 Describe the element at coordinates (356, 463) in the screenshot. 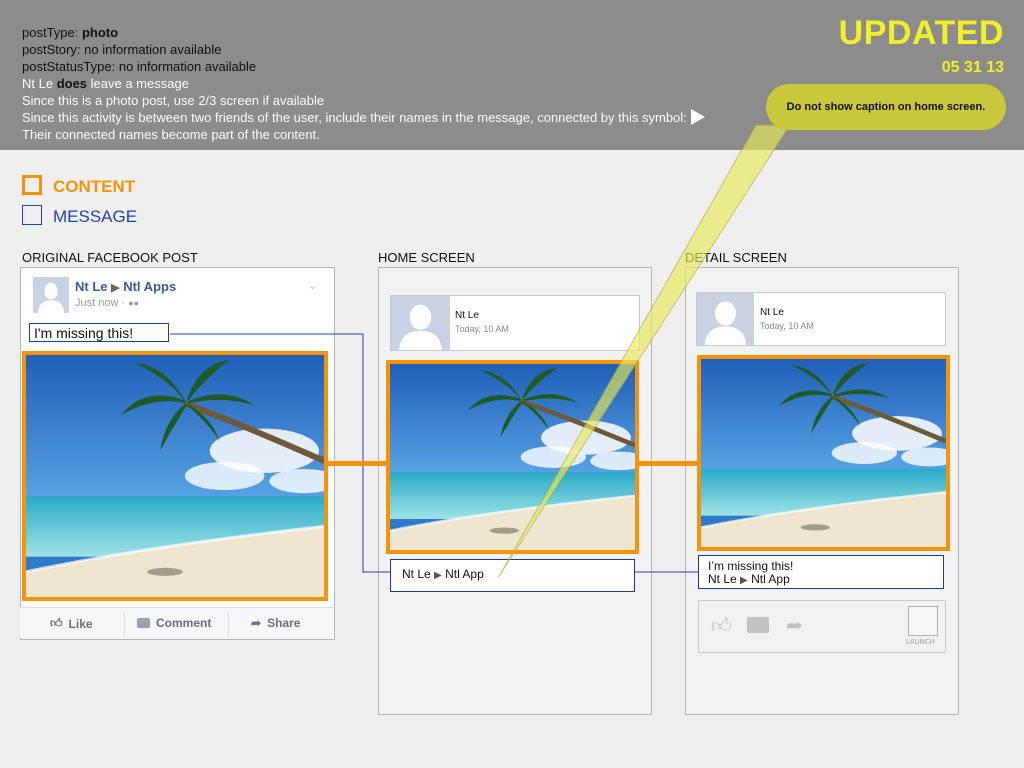

I see `content-connector-home` at that location.